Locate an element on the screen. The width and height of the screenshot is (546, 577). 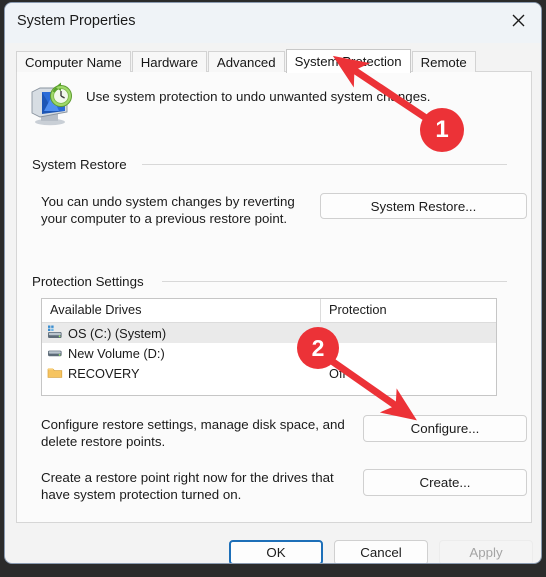
group-divider-protection-settings is located at coordinates (334, 281).